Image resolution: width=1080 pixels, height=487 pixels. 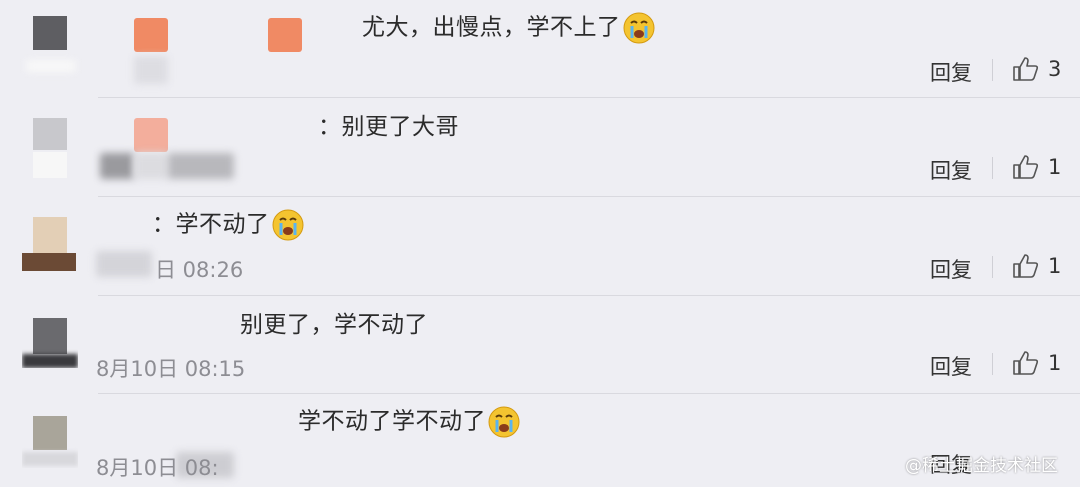 What do you see at coordinates (508, 28) in the screenshot?
I see `comment-text: 尤大，出慢点，学不上了` at bounding box center [508, 28].